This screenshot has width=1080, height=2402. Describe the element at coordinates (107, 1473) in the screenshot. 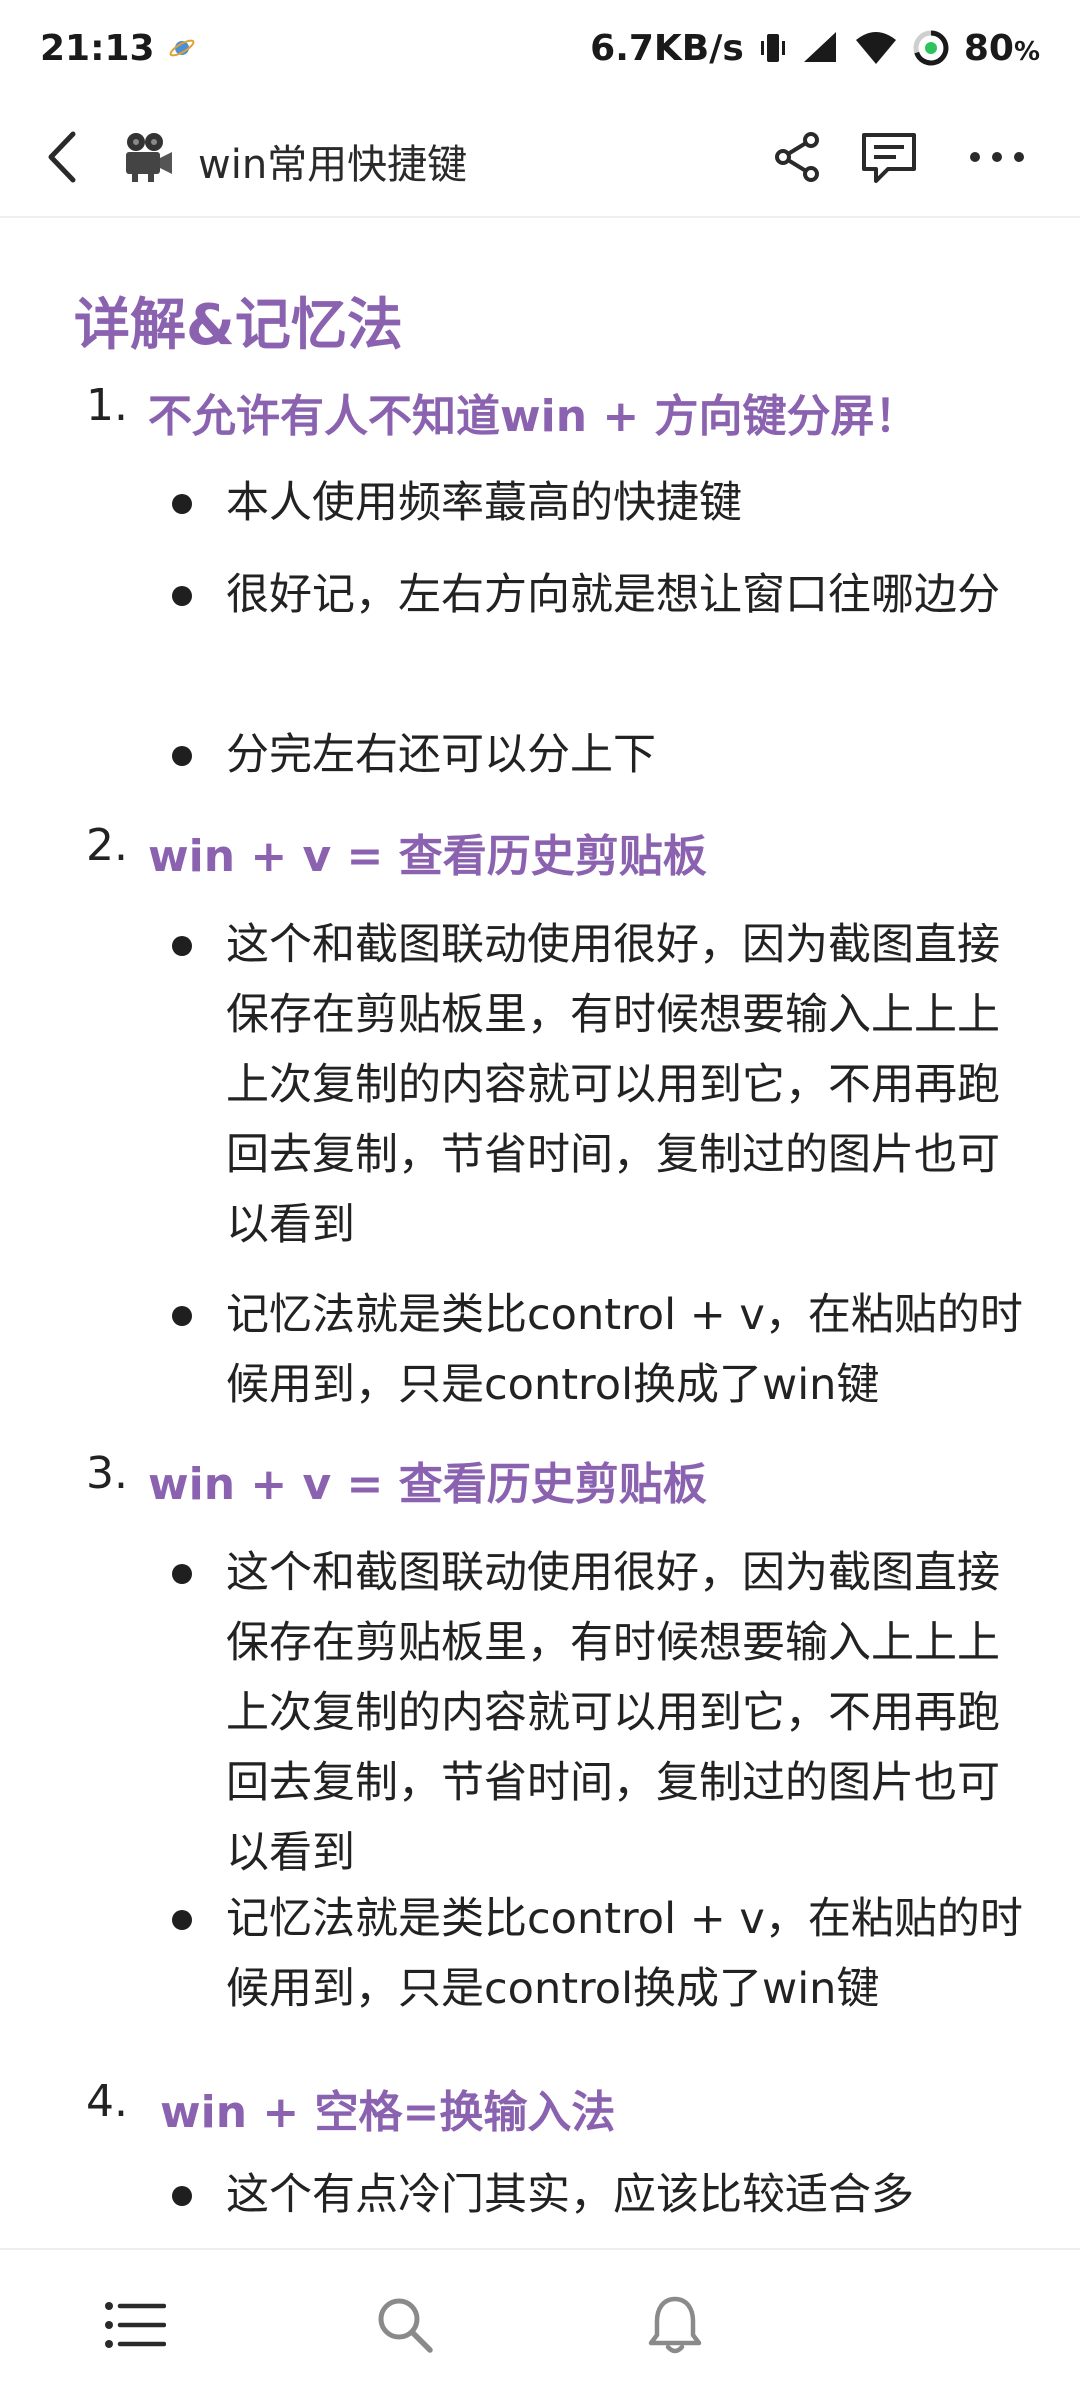

I see `list-number: 3.` at that location.